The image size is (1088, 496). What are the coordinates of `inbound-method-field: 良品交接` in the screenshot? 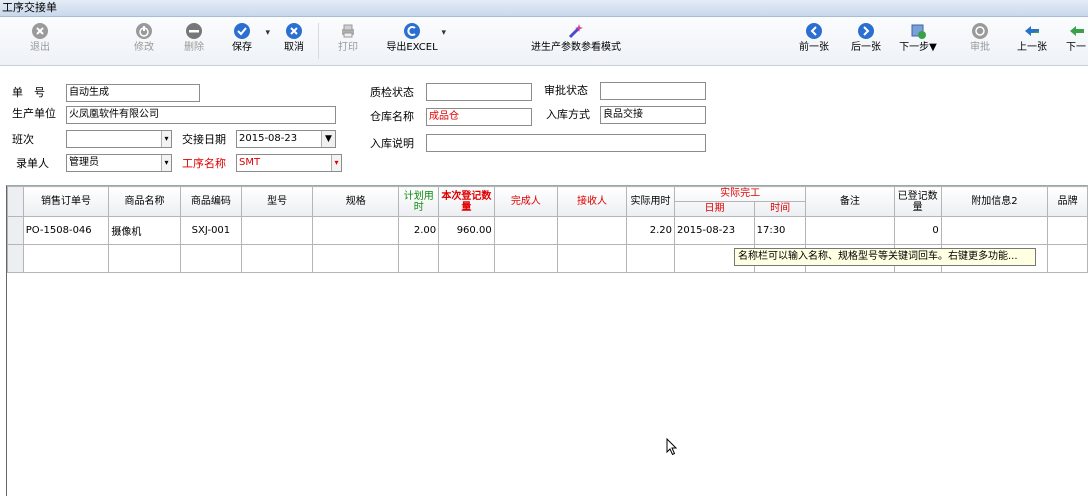 It's located at (653, 115).